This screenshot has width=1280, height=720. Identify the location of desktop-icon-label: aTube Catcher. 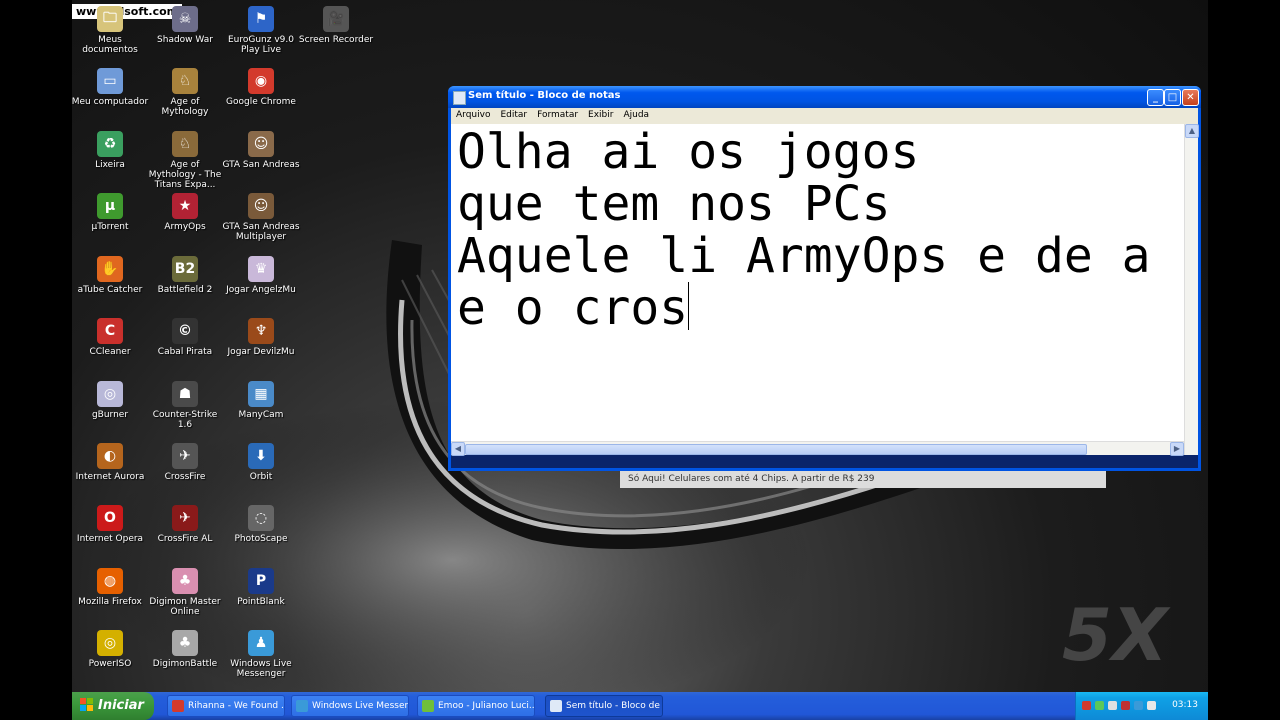
(110, 290).